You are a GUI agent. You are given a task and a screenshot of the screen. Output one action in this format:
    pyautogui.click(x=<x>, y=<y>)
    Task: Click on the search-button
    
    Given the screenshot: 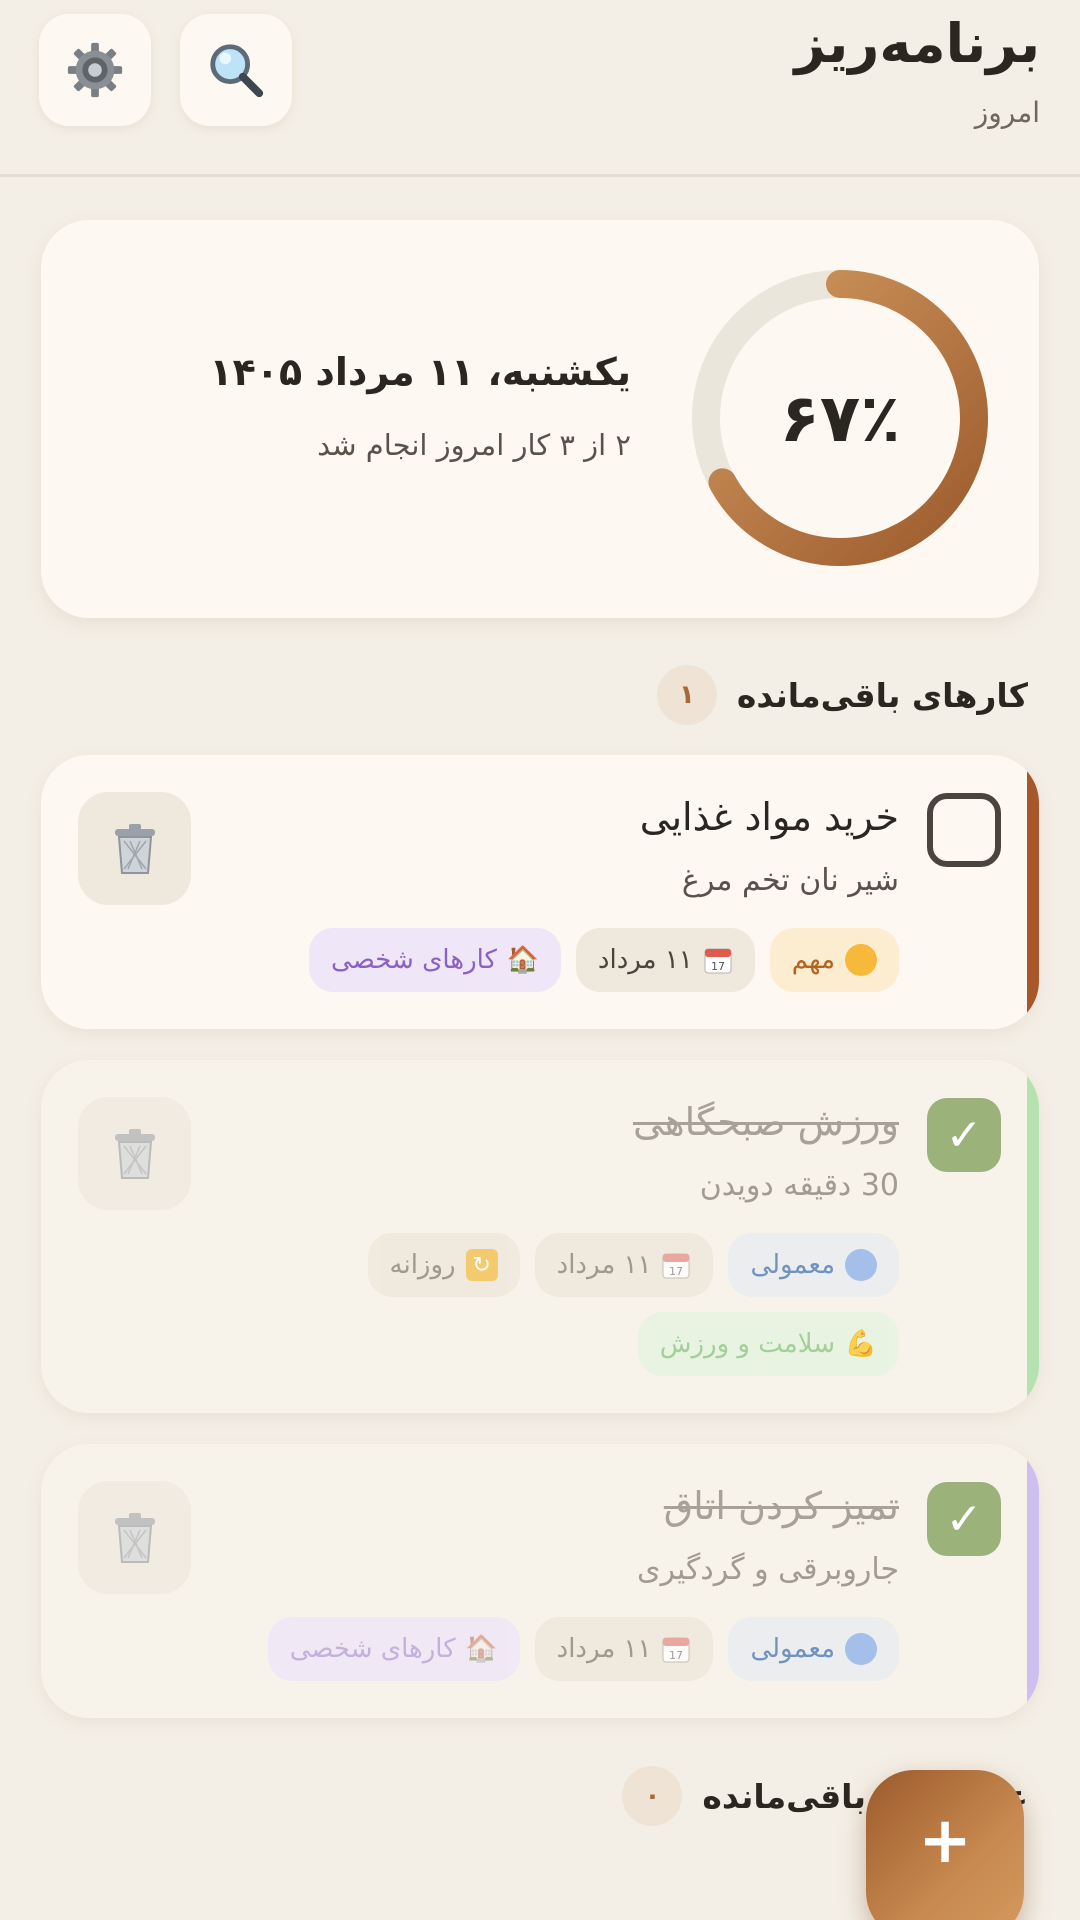 What is the action you would take?
    pyautogui.click(x=236, y=70)
    